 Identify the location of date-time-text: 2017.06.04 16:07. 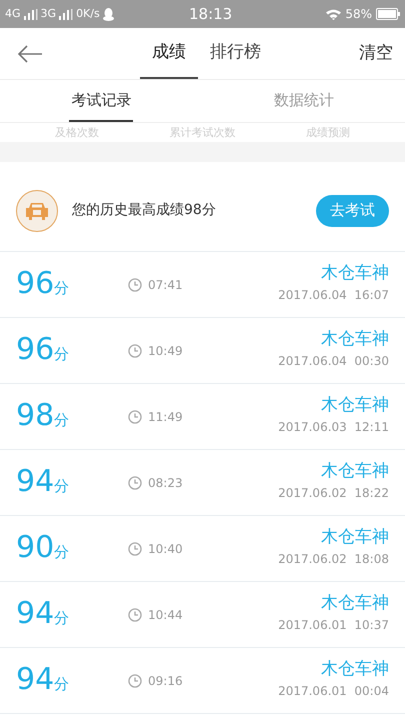
(333, 295).